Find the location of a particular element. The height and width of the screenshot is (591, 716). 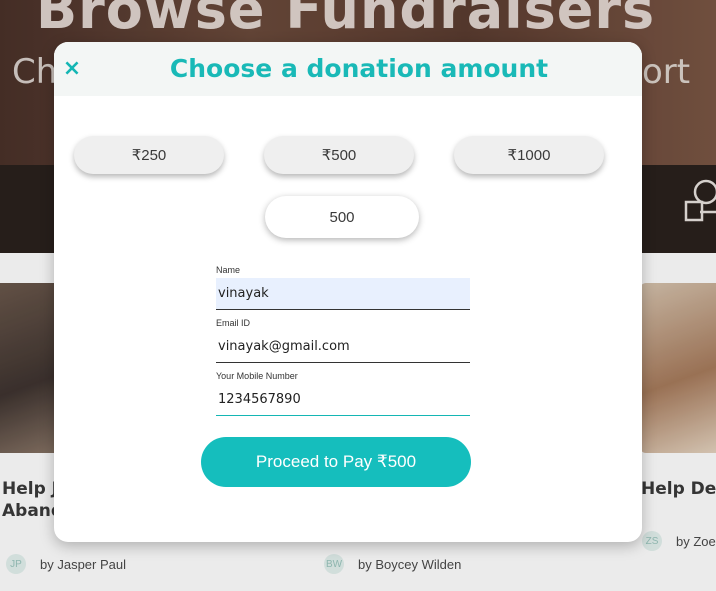

modal-header: × Choose a donation amount is located at coordinates (348, 69).